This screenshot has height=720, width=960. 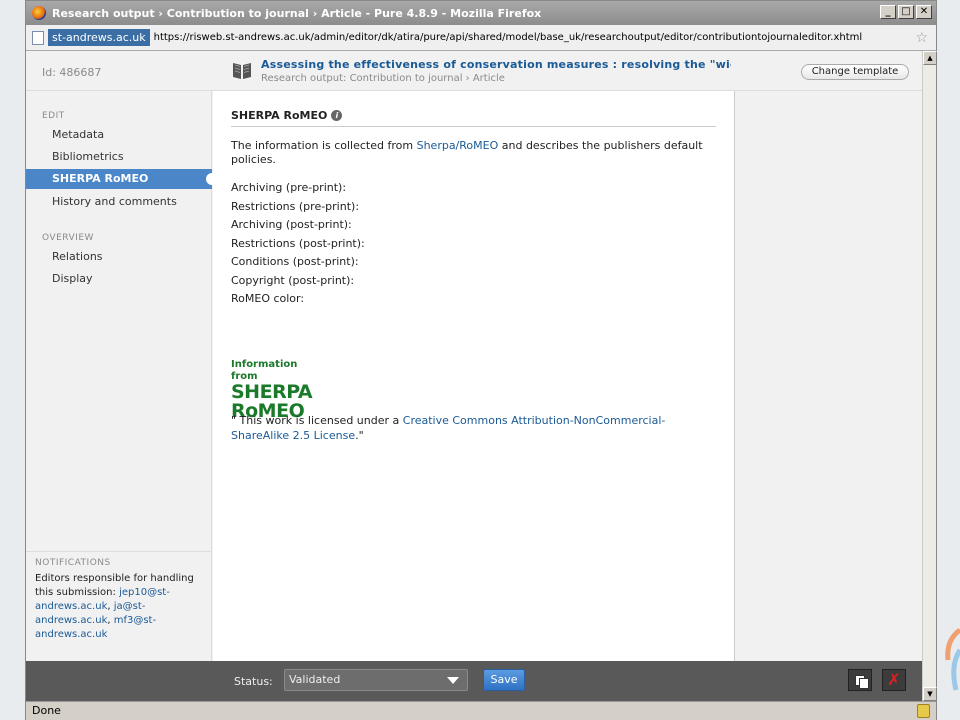 I want to click on minimize-button: _, so click(x=888, y=12).